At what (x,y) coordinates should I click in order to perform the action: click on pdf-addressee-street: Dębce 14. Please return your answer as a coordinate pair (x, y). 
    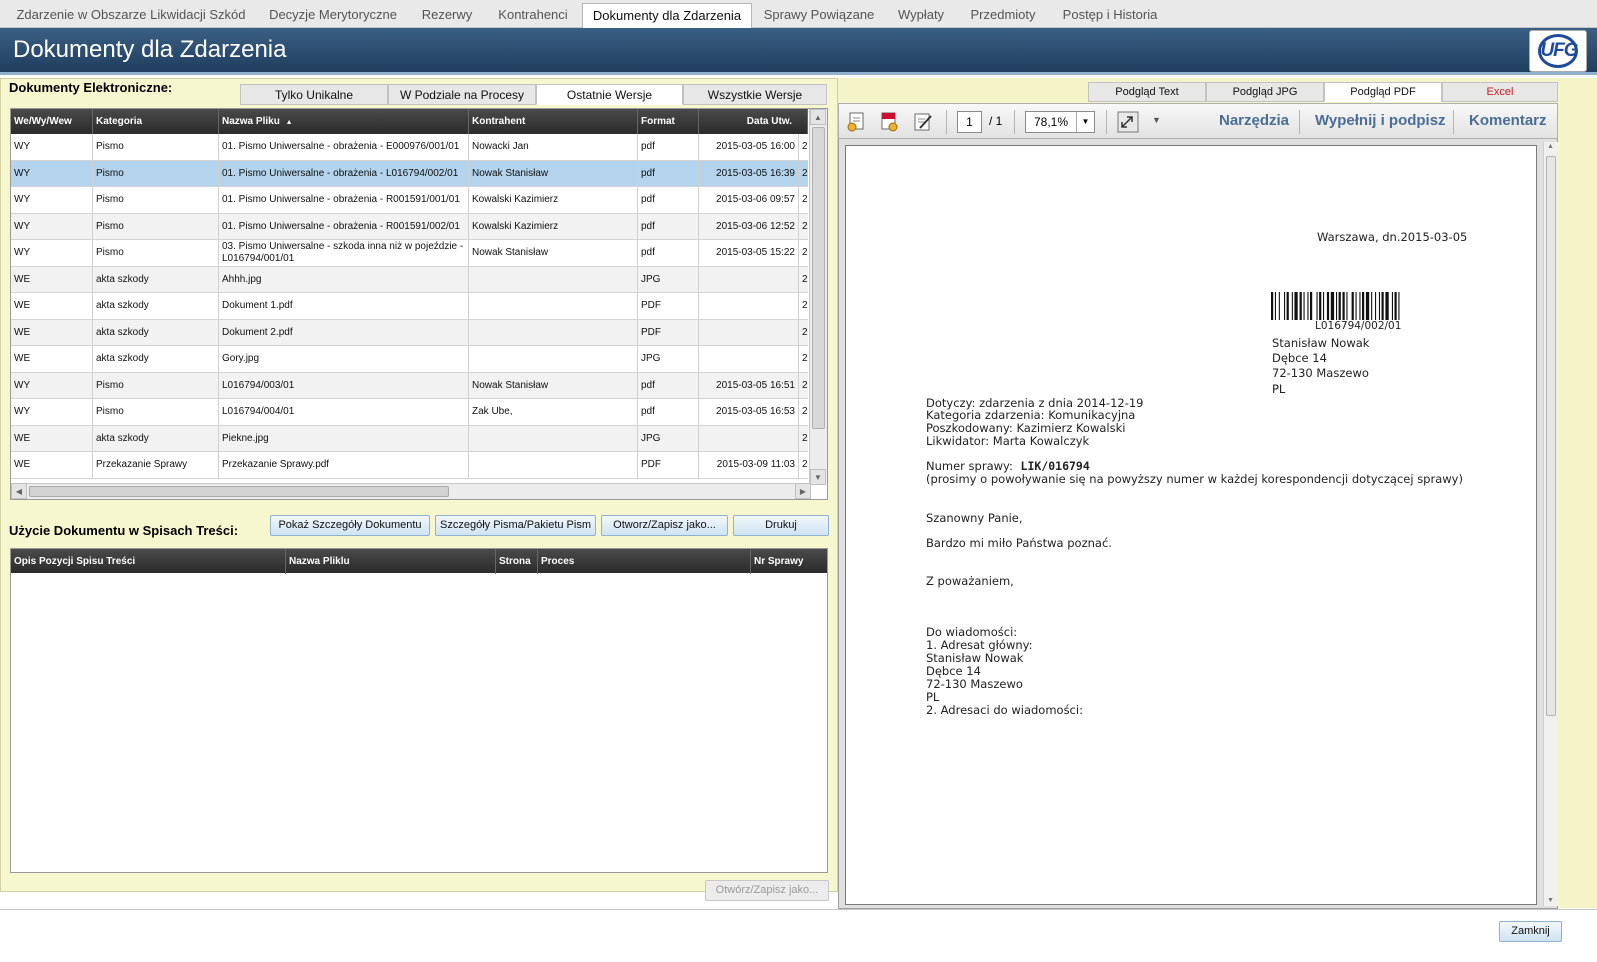
    Looking at the image, I should click on (1299, 358).